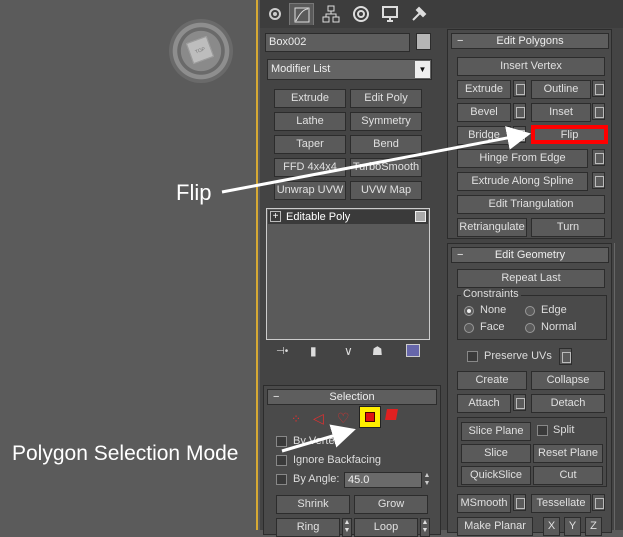  Describe the element at coordinates (484, 89) in the screenshot. I see `extrude-button: Extrude` at that location.